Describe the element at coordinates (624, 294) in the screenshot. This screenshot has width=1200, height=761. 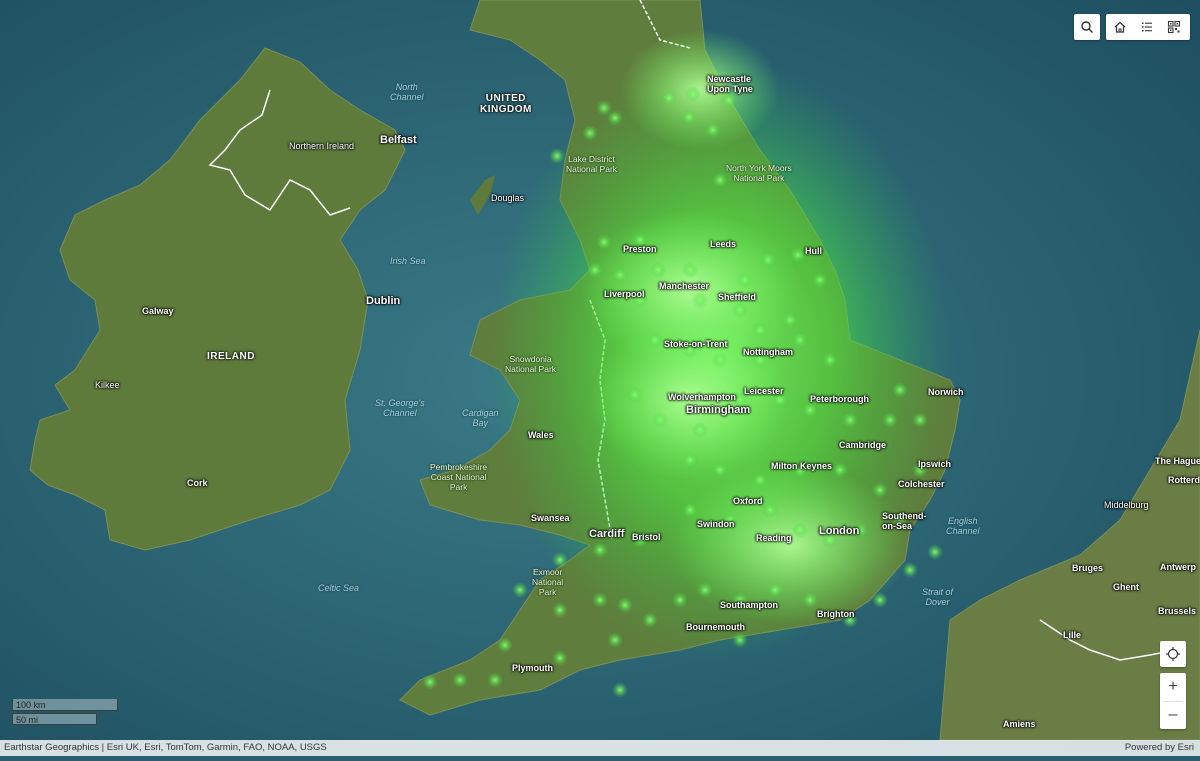
I see `city-label-liverpool: Liverpool` at that location.